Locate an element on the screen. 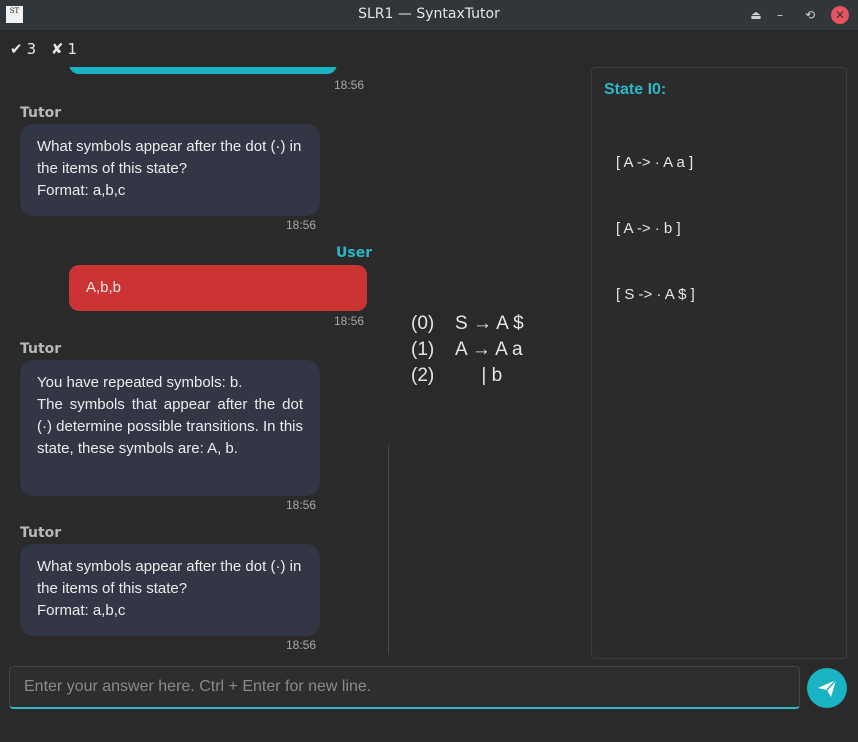  rule-production: S → A $ is located at coordinates (489, 323).